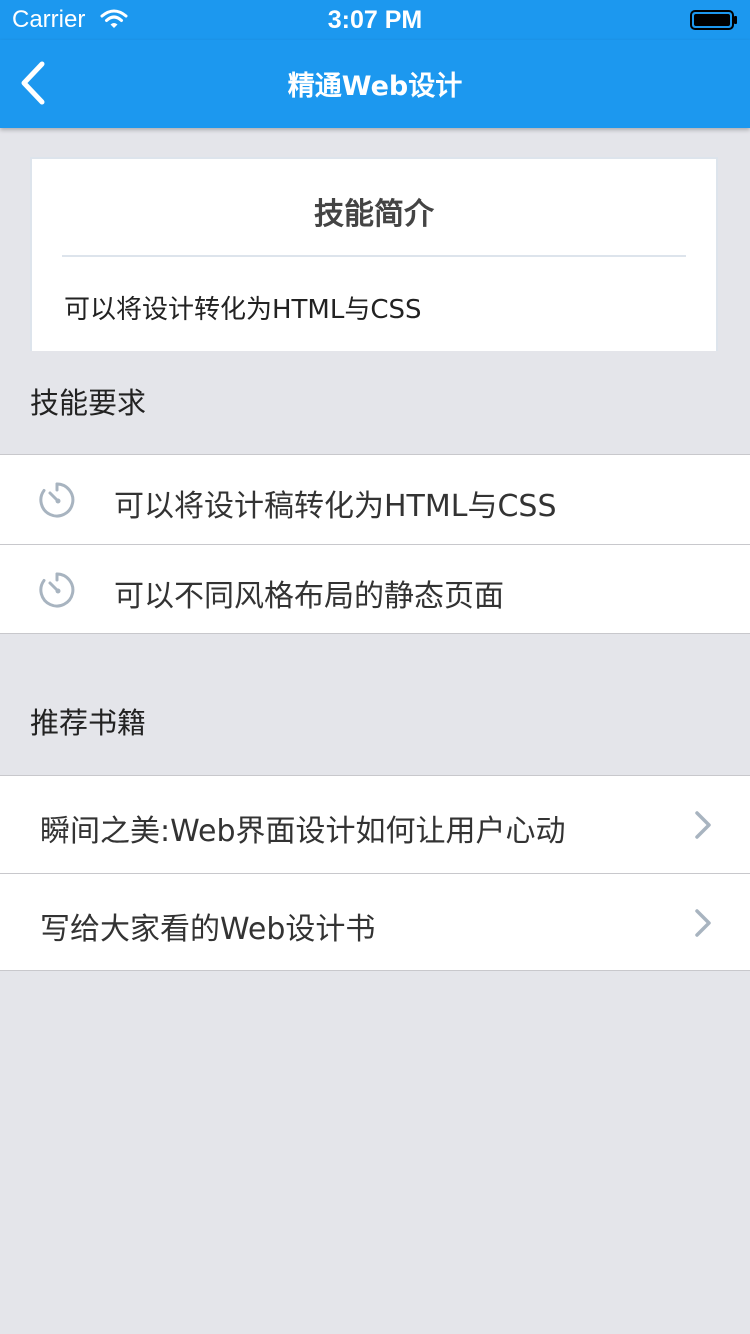  I want to click on requirements-list: 可以将设计稿转化为HTML与CSS 可以不同风格布局的静态页面, so click(375, 544).